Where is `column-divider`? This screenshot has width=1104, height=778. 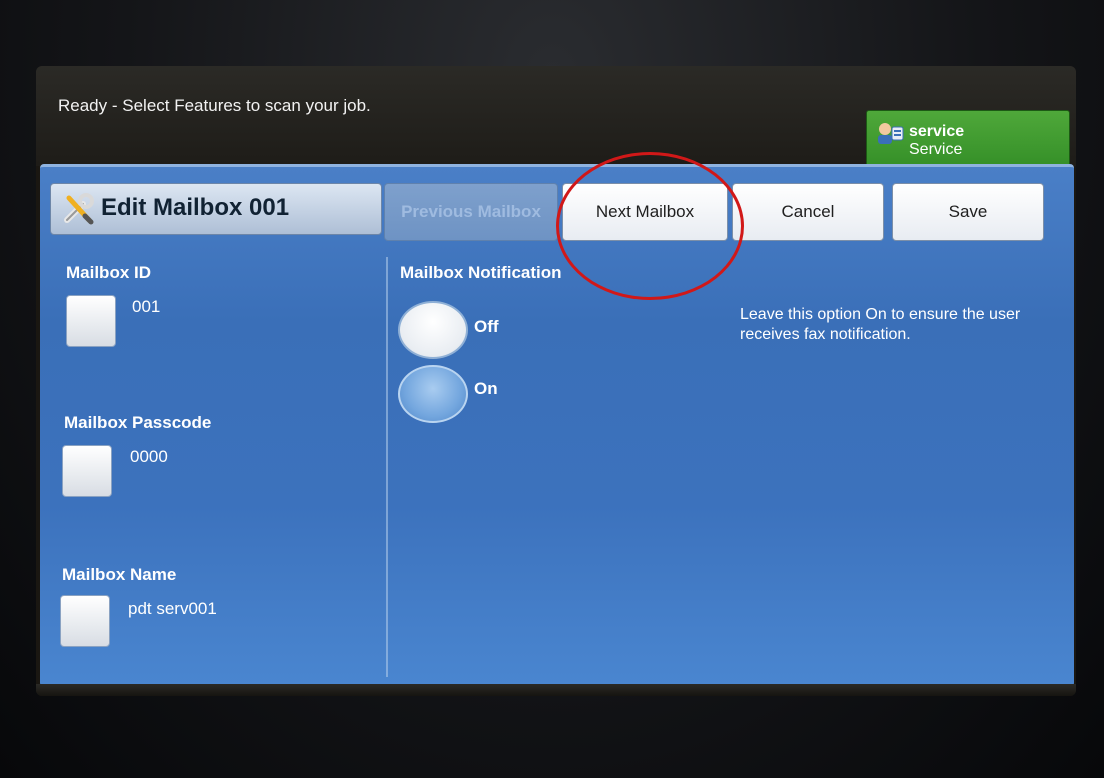 column-divider is located at coordinates (387, 467).